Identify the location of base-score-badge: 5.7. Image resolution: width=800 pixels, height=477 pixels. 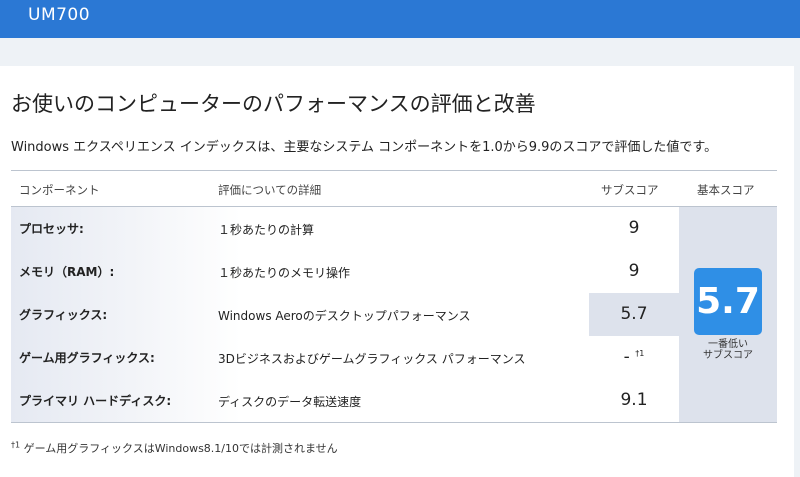
(728, 301).